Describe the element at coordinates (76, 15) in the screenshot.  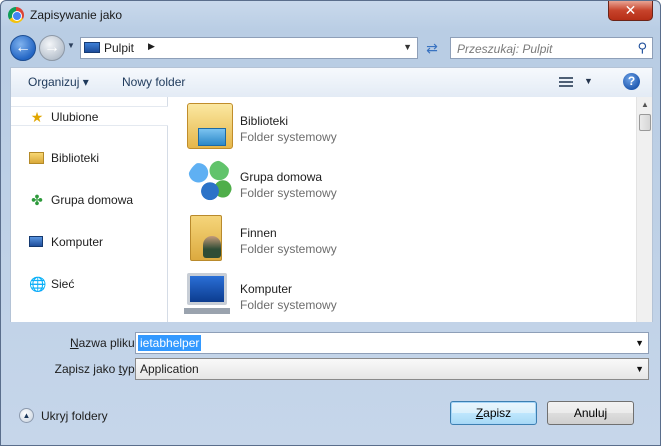
I see `window-title: Zapisywanie jako` at that location.